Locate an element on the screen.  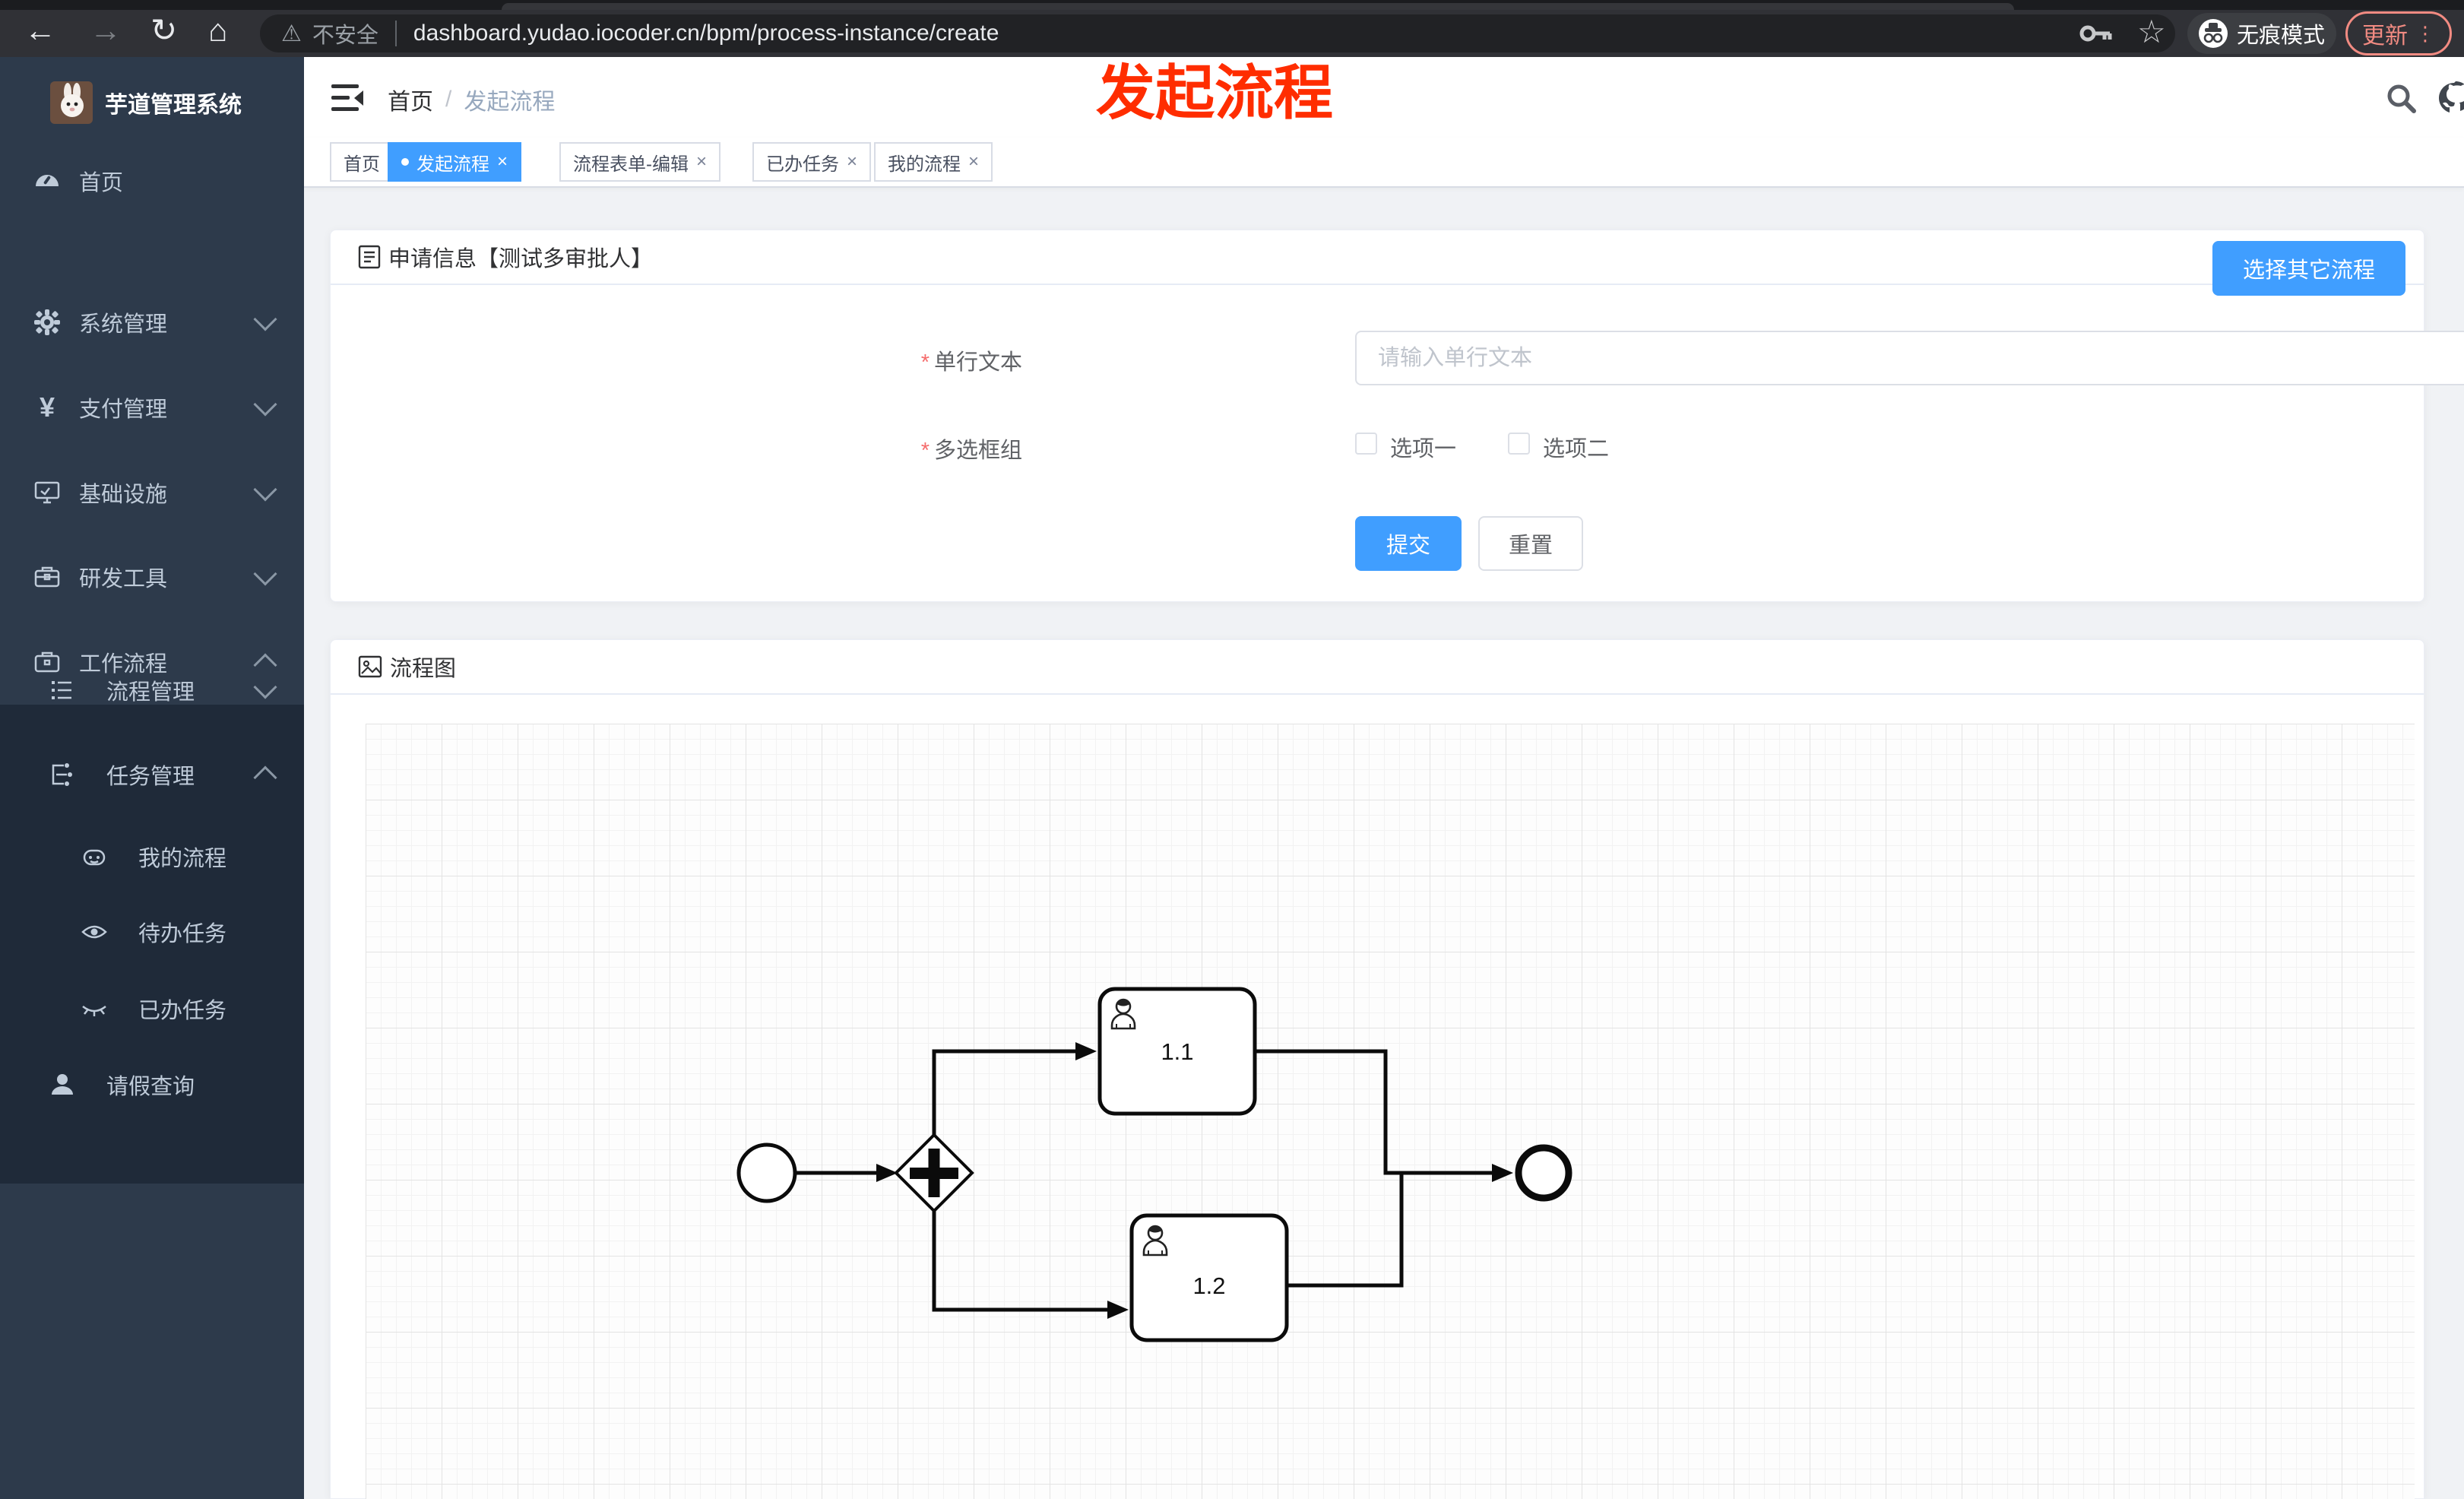
active-dot is located at coordinates (405, 162).